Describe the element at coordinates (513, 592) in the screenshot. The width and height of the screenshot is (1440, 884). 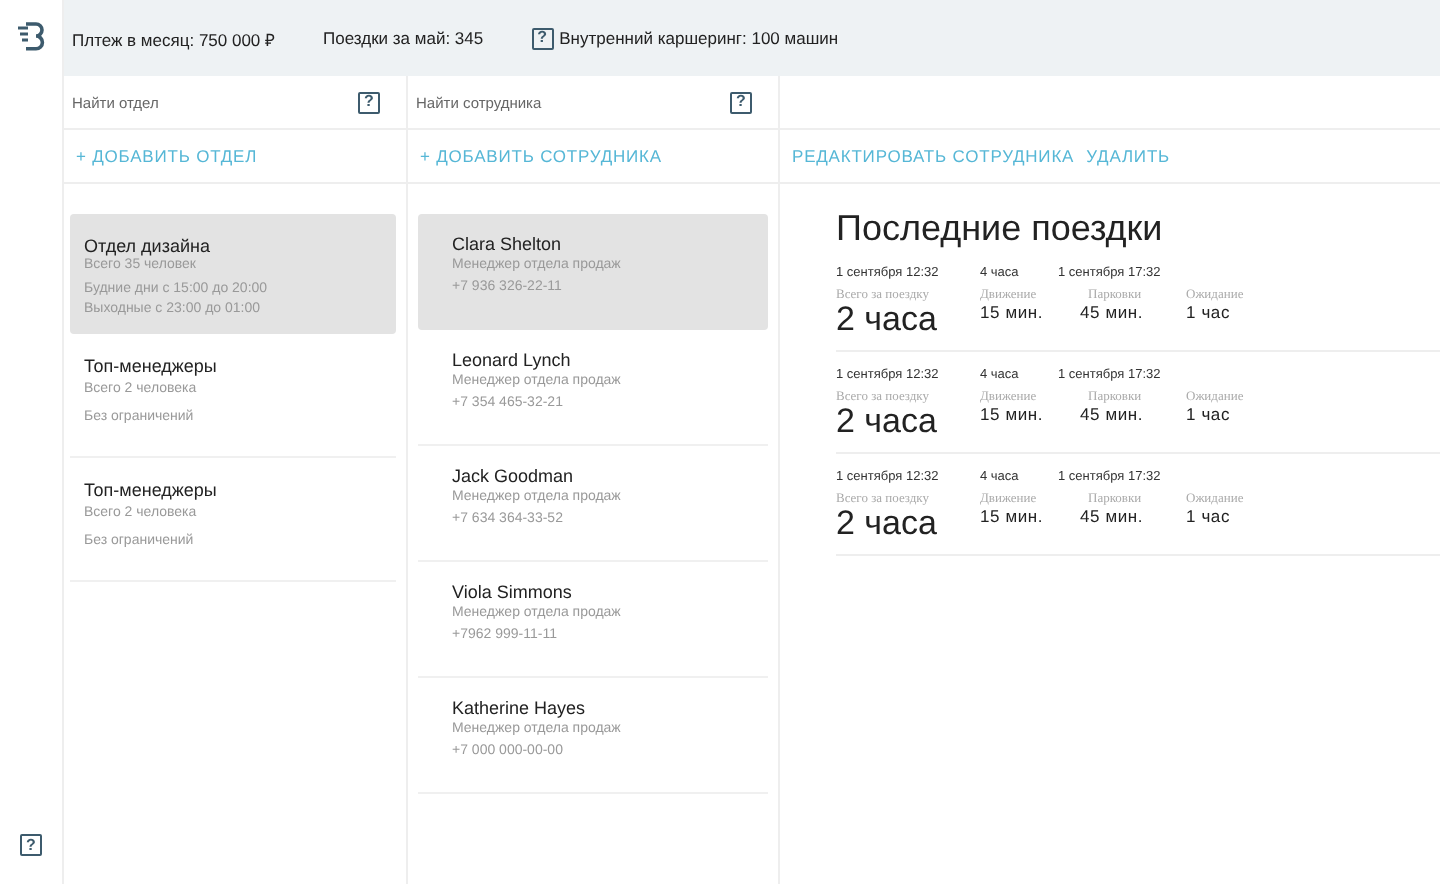
I see `employee-name: Viola Simmons` at that location.